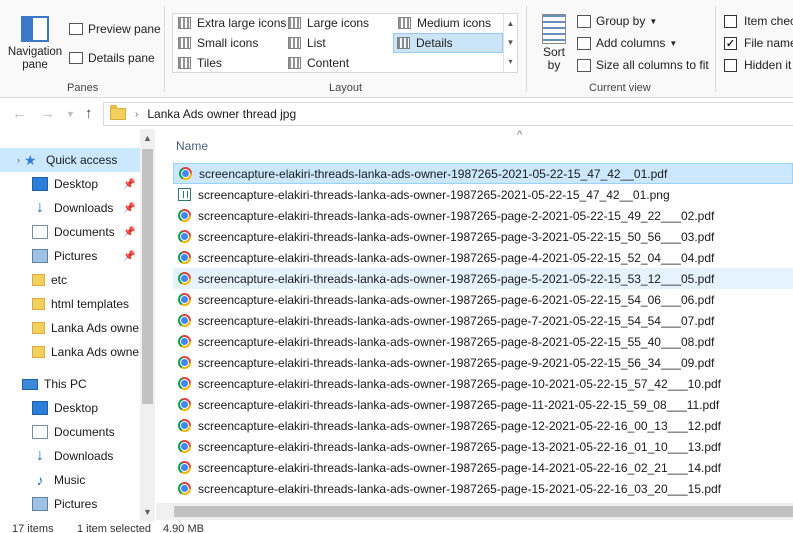  What do you see at coordinates (617, 21) in the screenshot?
I see `group-by-button: Group by ▼` at bounding box center [617, 21].